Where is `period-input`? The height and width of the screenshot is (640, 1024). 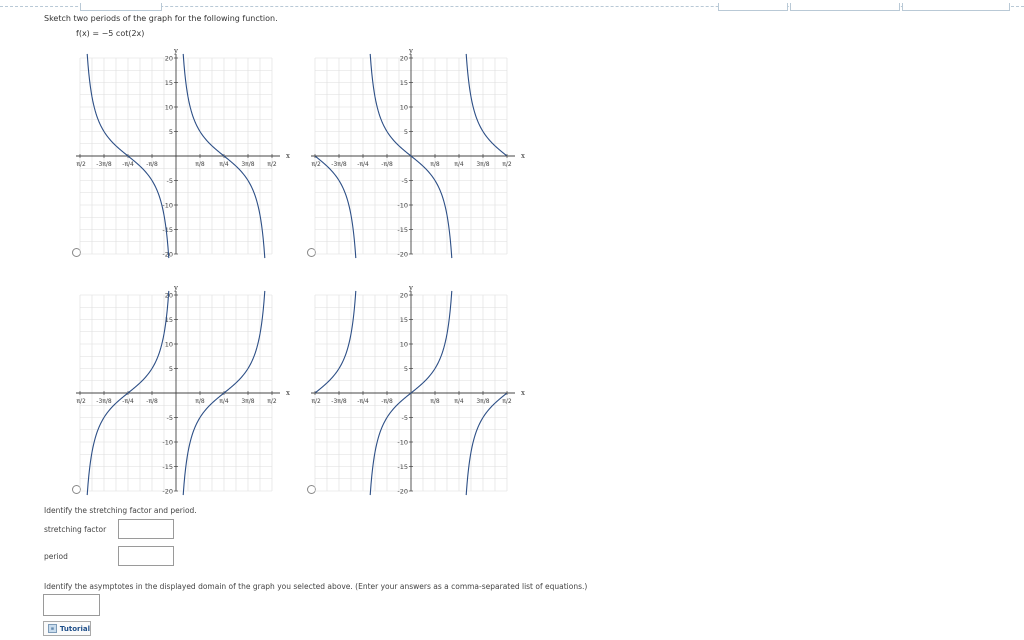 period-input is located at coordinates (146, 556).